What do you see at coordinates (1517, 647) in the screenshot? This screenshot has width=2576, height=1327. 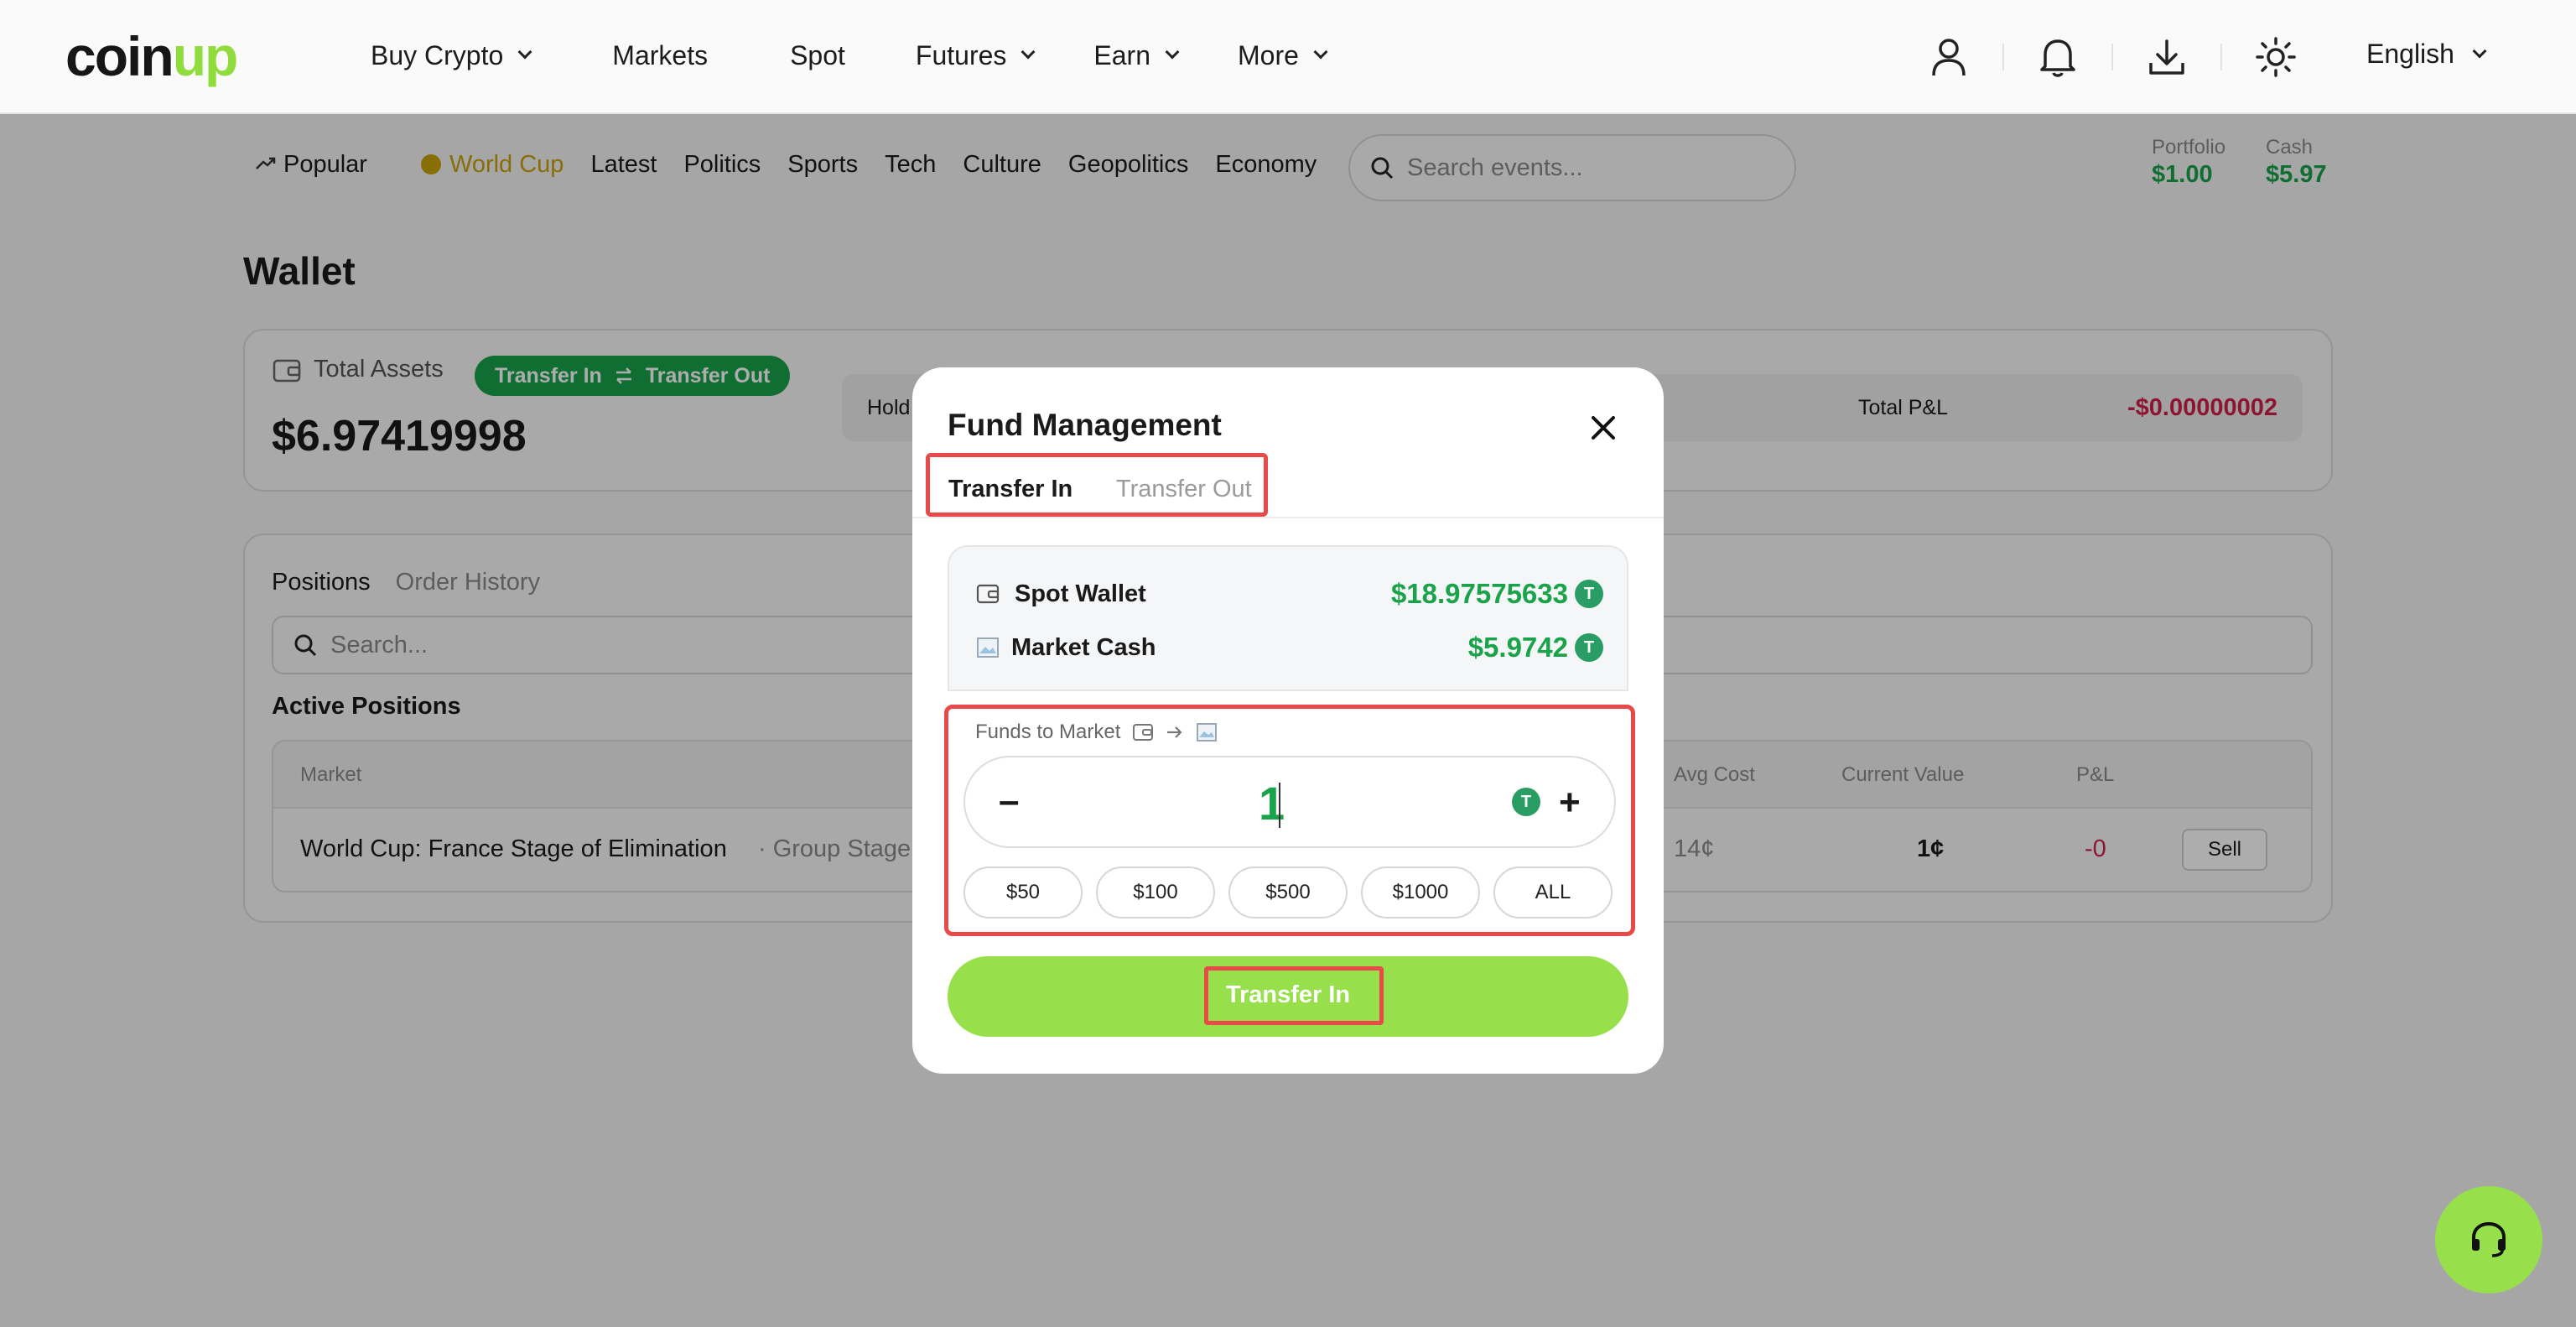 I see `market-cash-amount: $5.9742` at bounding box center [1517, 647].